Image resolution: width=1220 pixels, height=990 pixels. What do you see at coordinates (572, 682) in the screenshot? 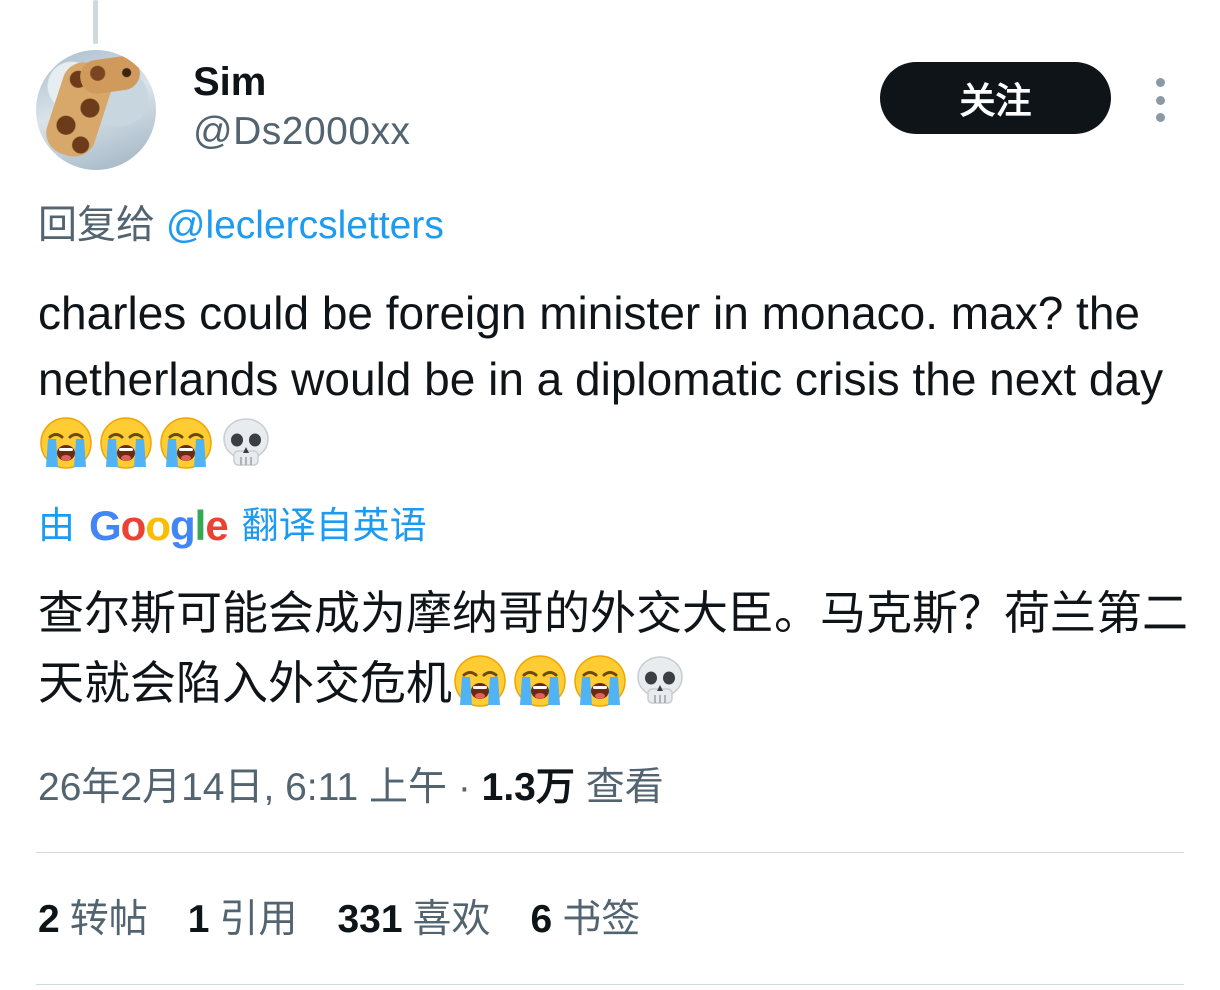
I see `translated-emojis` at bounding box center [572, 682].